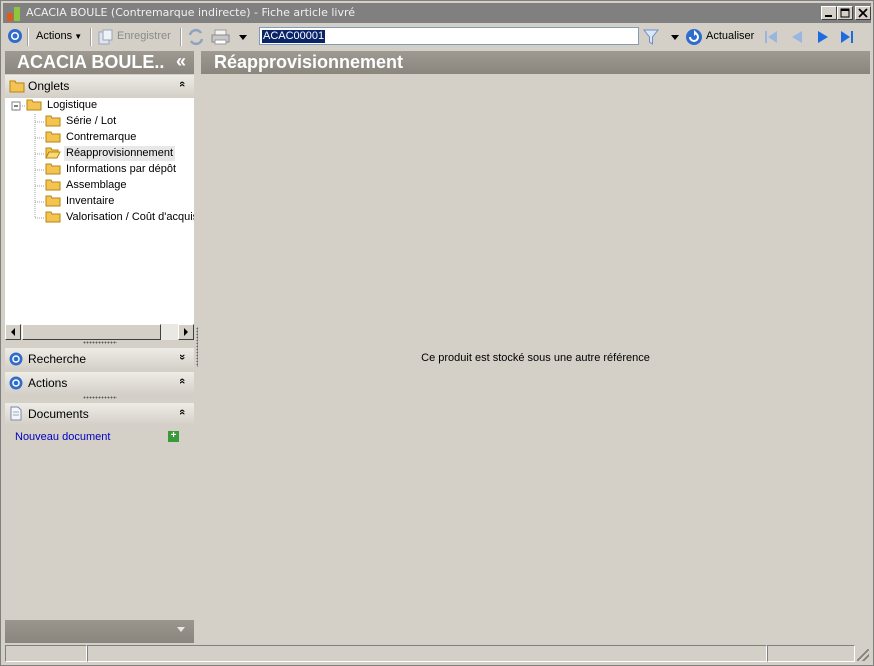  What do you see at coordinates (13, 14) in the screenshot?
I see `app-logo-icon` at bounding box center [13, 14].